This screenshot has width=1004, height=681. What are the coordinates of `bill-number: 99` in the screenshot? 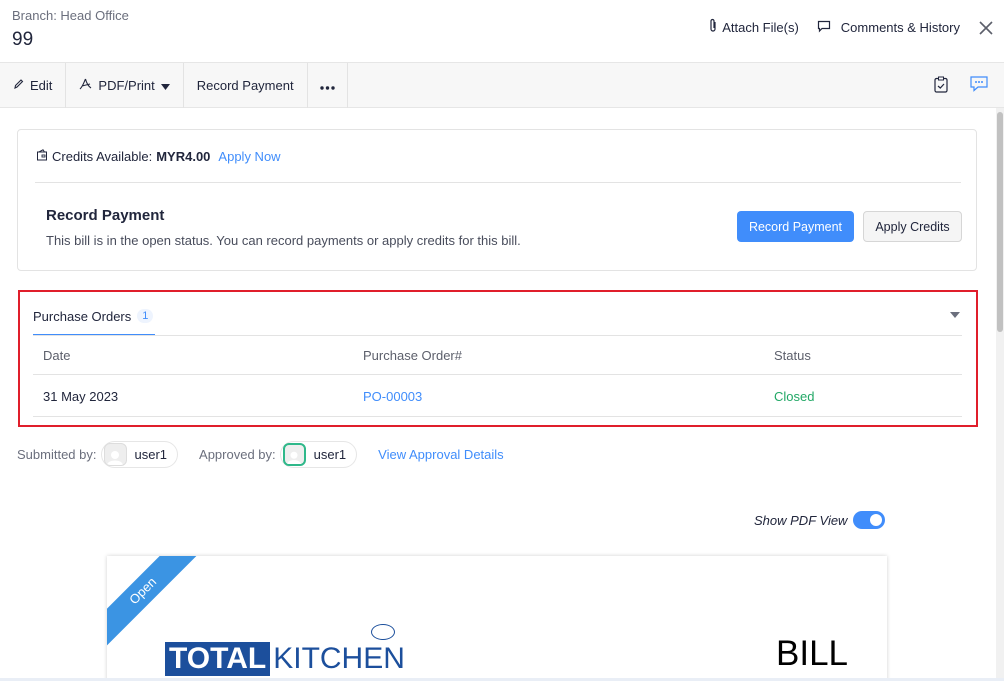 It's located at (23, 39).